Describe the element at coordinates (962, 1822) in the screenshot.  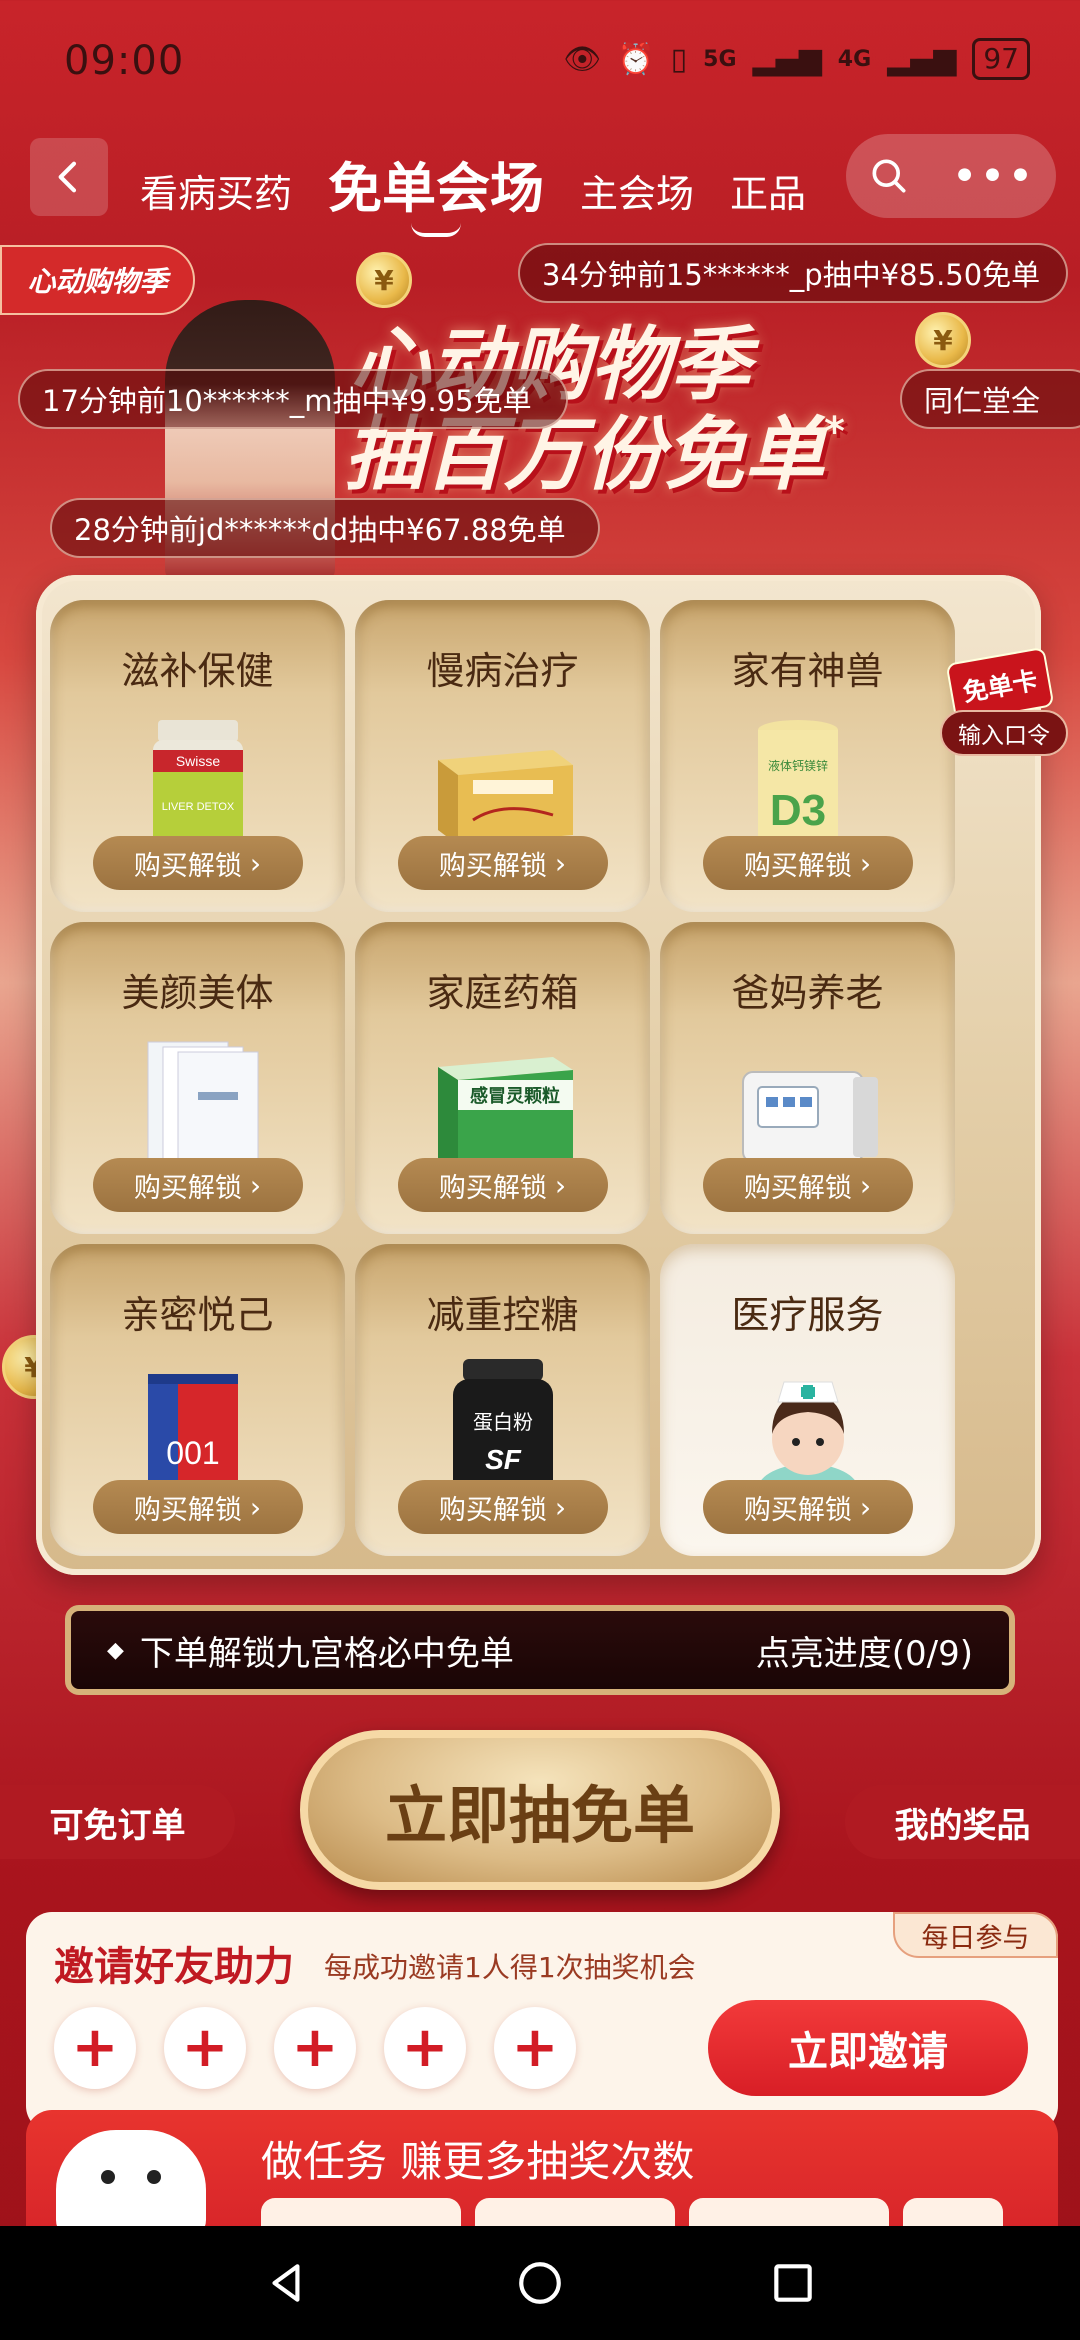
I see `my-prizes-button: 我的奖品` at that location.